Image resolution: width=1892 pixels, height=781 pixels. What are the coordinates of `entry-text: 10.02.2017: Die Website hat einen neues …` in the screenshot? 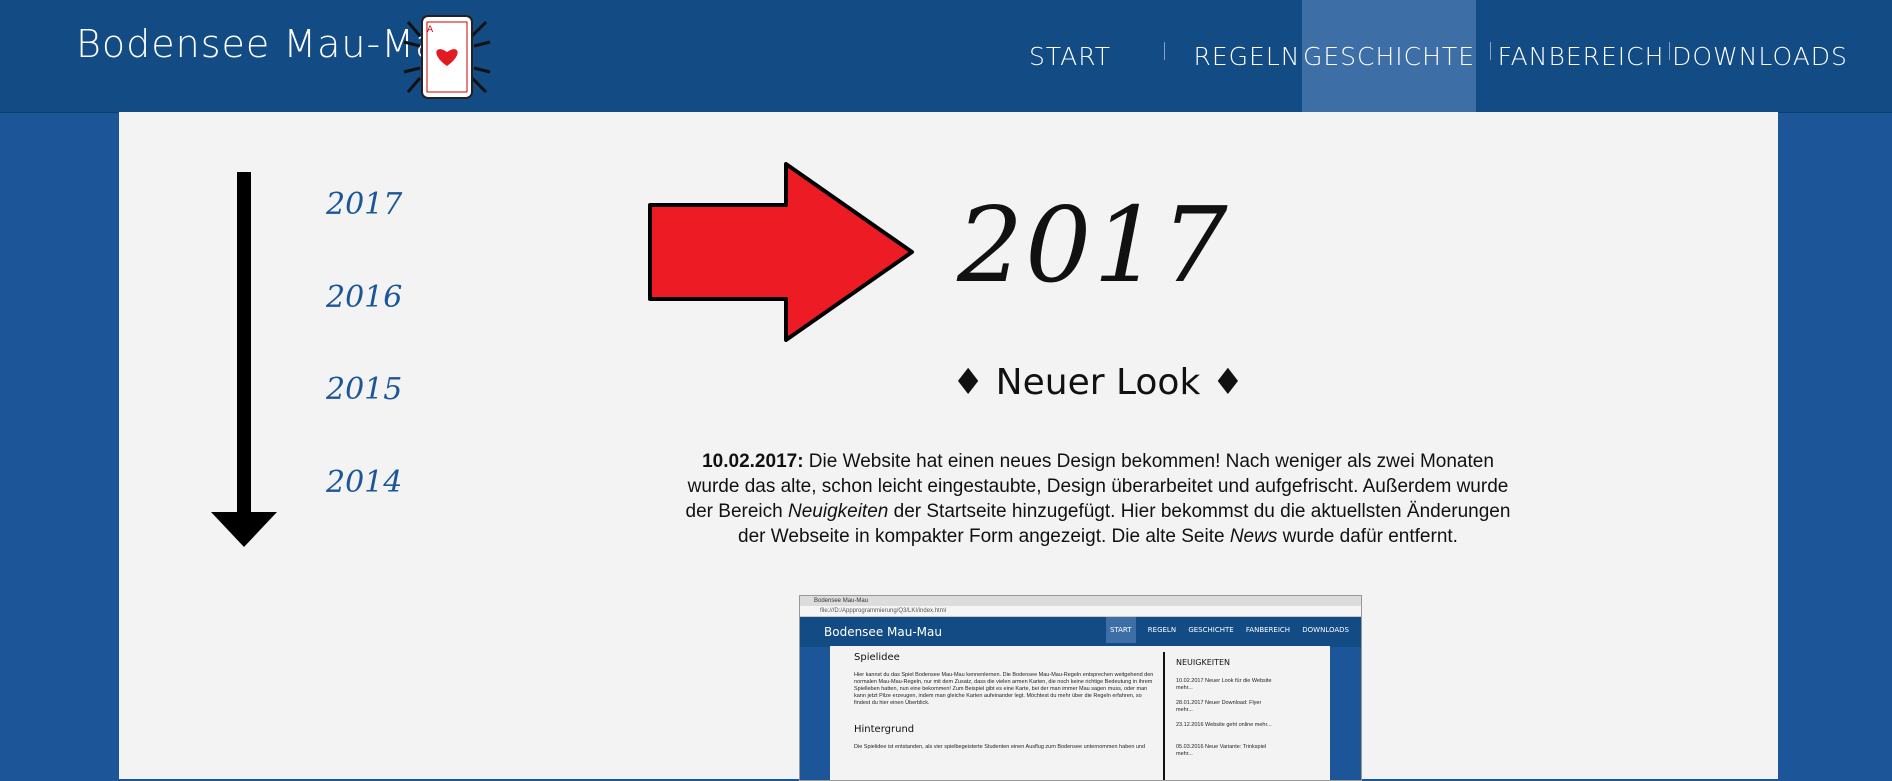 It's located at (1098, 499).